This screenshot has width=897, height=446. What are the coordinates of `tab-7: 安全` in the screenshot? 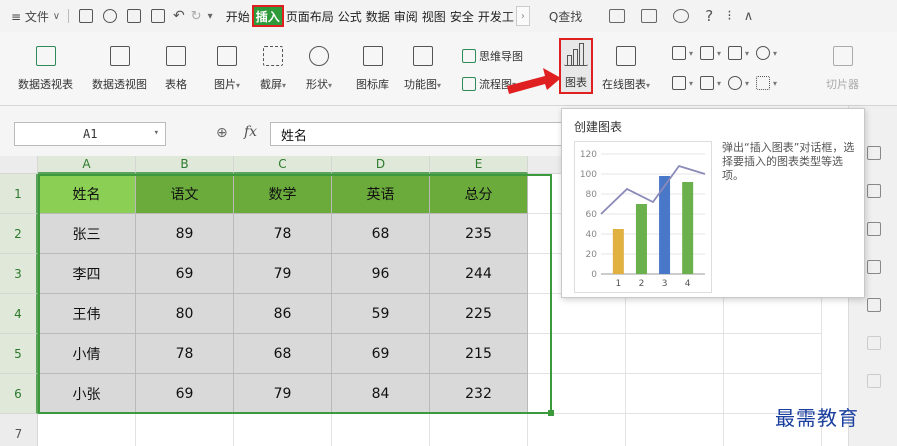 It's located at (462, 16).